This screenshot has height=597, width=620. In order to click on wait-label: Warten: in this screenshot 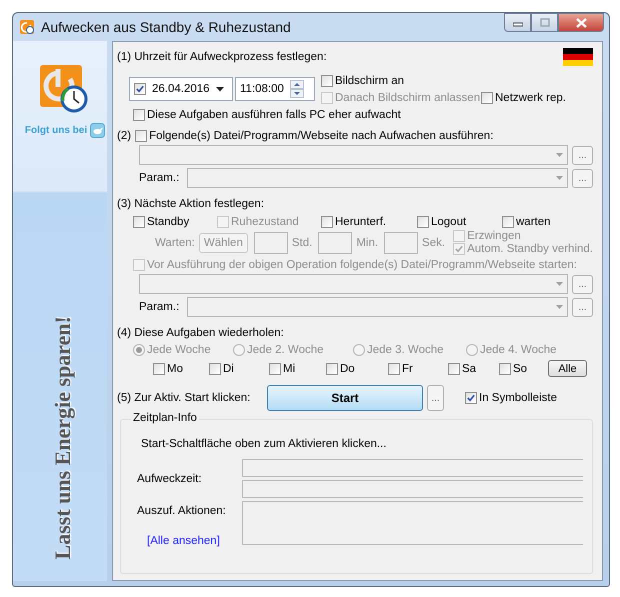, I will do `click(175, 242)`.